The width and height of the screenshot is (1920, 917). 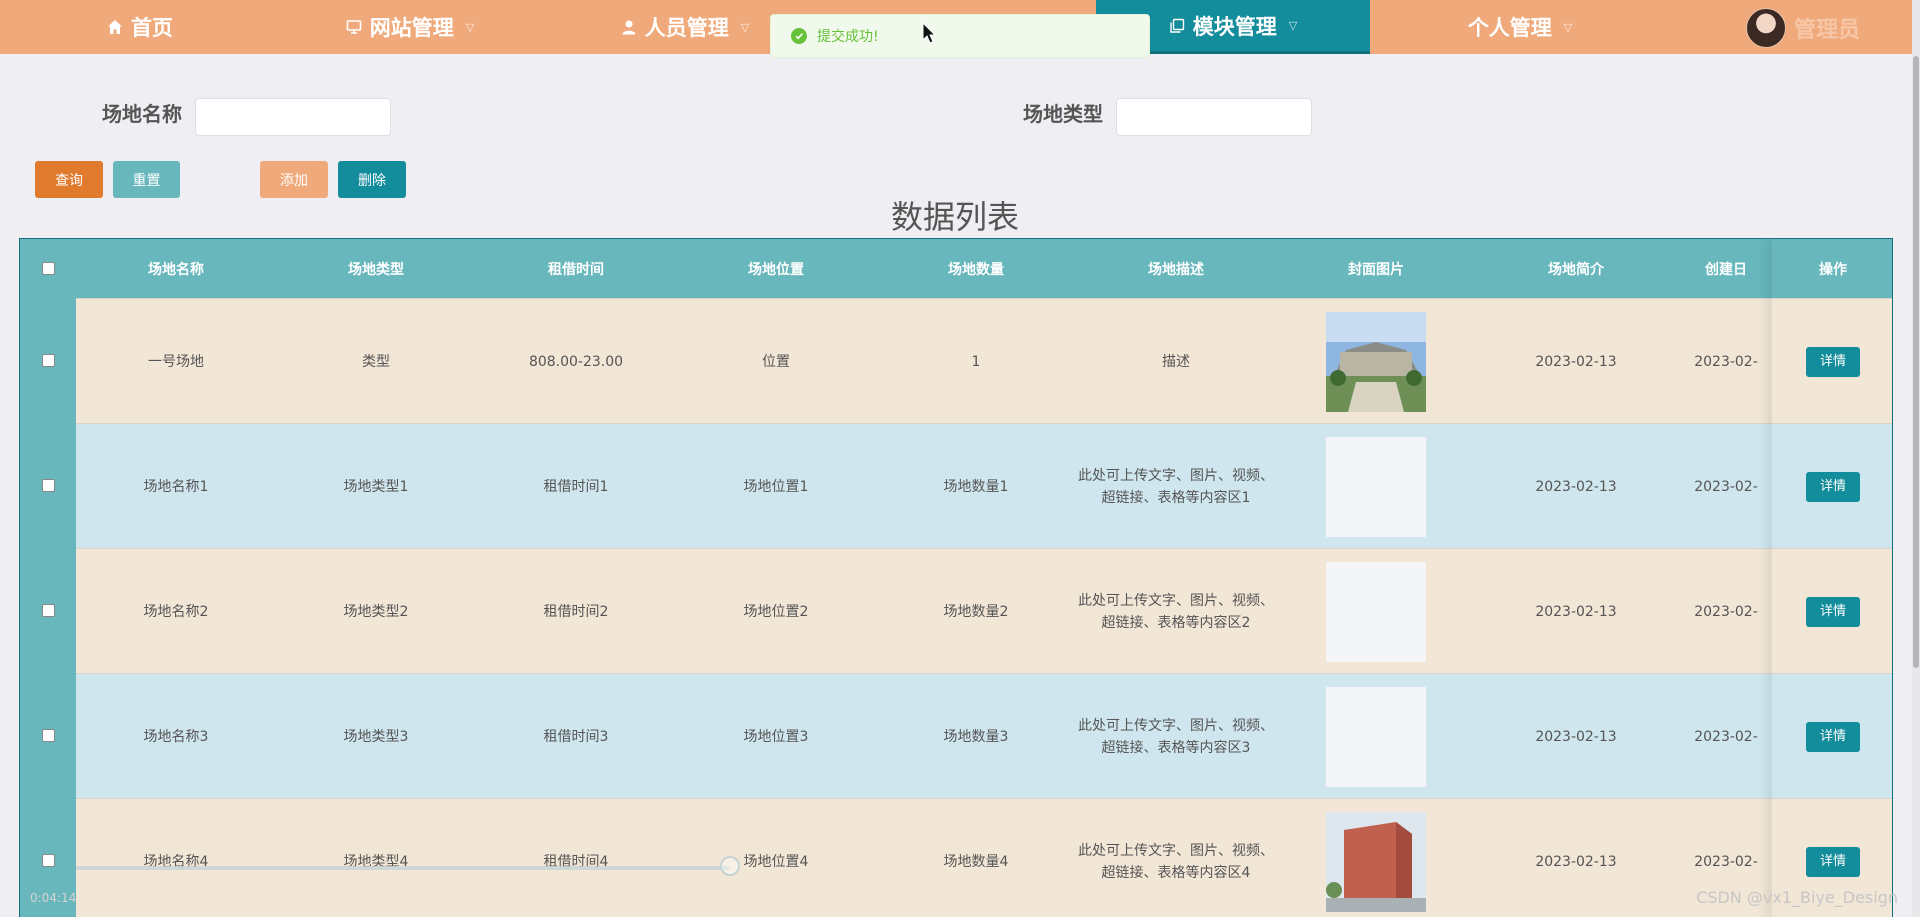 What do you see at coordinates (730, 866) in the screenshot?
I see `video-progress-knob` at bounding box center [730, 866].